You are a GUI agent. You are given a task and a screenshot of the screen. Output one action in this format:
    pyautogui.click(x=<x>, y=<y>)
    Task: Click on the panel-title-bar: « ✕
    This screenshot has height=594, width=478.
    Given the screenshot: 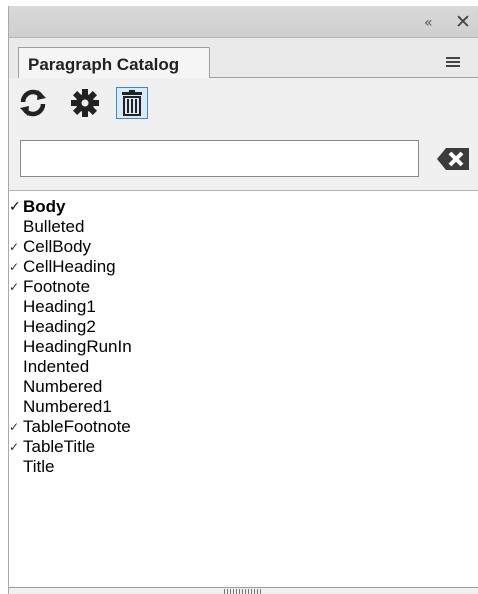 What is the action you would take?
    pyautogui.click(x=243, y=22)
    